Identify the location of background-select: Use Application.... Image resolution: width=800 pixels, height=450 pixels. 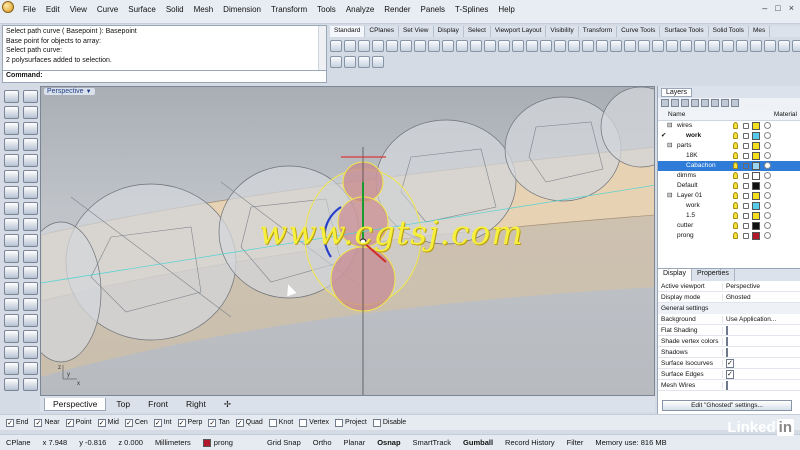
(749, 319).